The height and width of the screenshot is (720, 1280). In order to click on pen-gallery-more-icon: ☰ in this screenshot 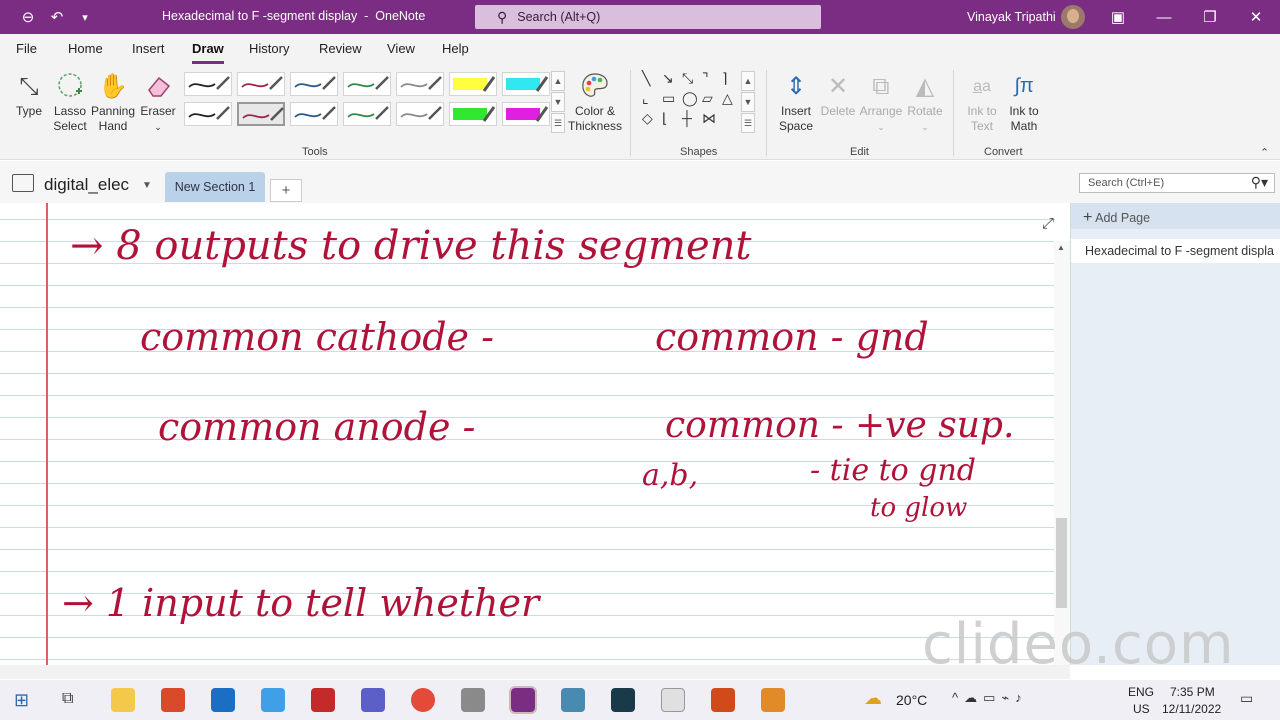, I will do `click(558, 123)`.